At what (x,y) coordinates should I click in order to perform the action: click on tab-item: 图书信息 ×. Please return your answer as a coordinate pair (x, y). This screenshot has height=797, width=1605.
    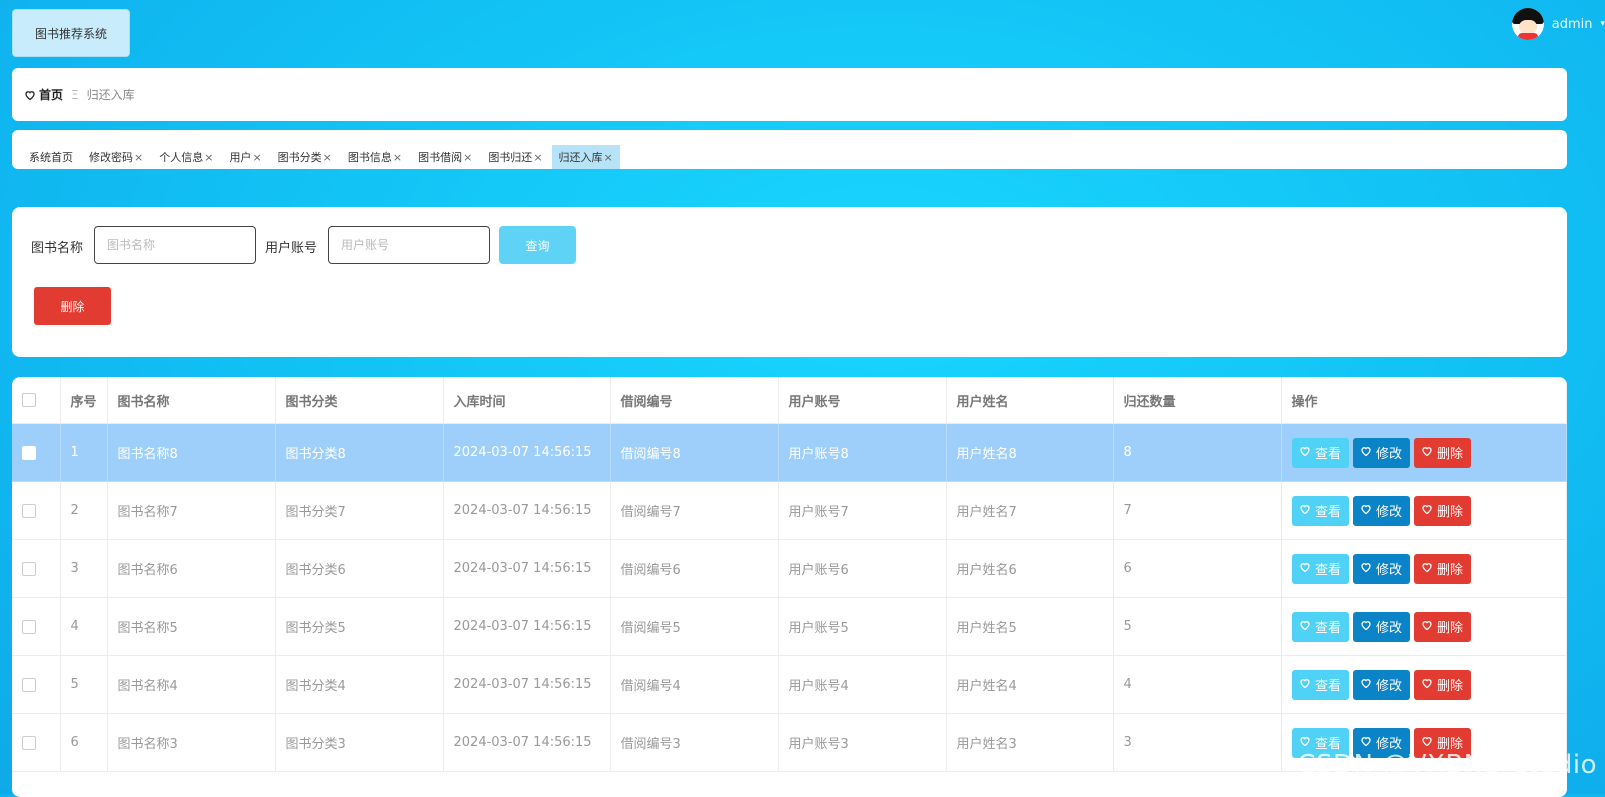
    Looking at the image, I should click on (375, 157).